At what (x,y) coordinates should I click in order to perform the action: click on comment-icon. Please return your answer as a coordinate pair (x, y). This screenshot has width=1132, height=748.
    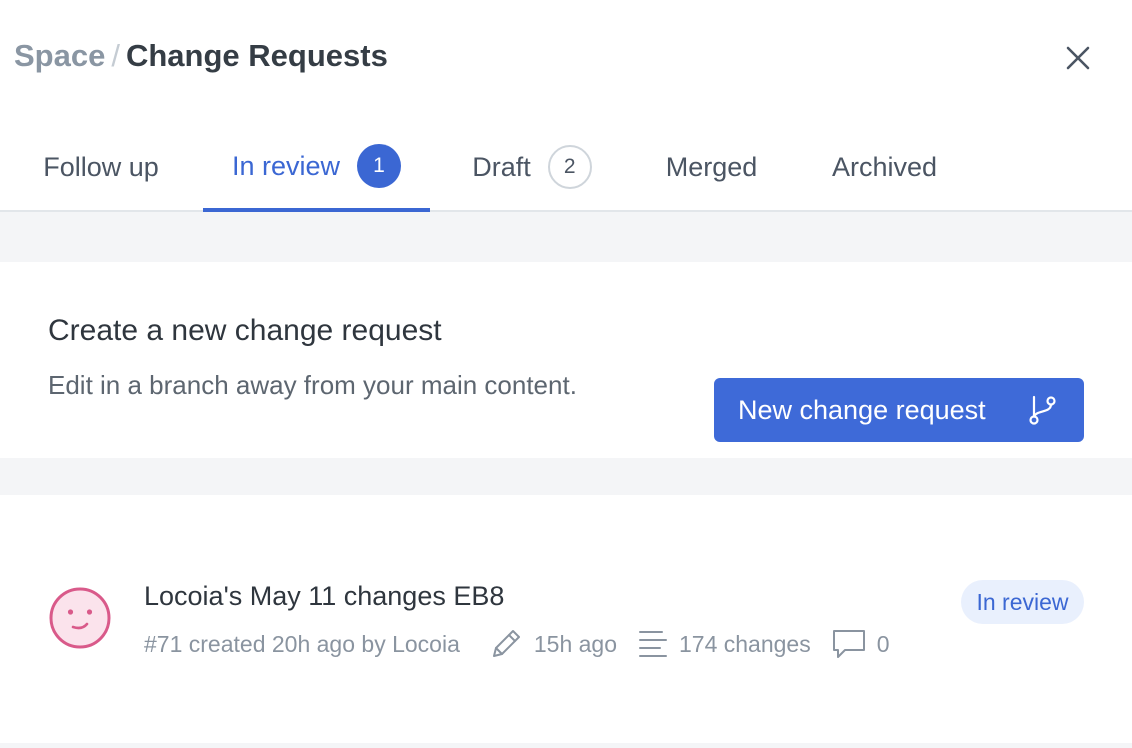
    Looking at the image, I should click on (849, 644).